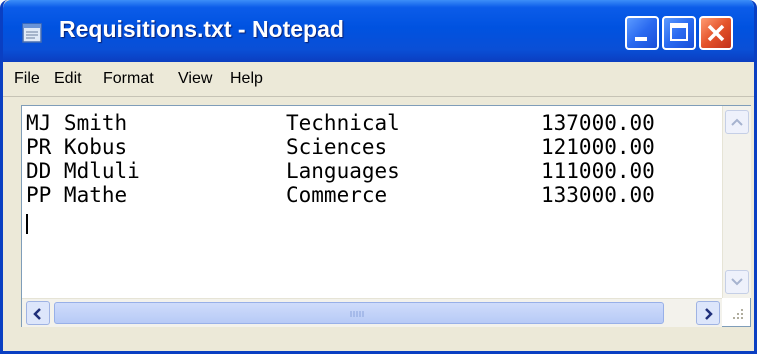 Image resolution: width=757 pixels, height=354 pixels. Describe the element at coordinates (642, 33) in the screenshot. I see `minimize-button` at that location.